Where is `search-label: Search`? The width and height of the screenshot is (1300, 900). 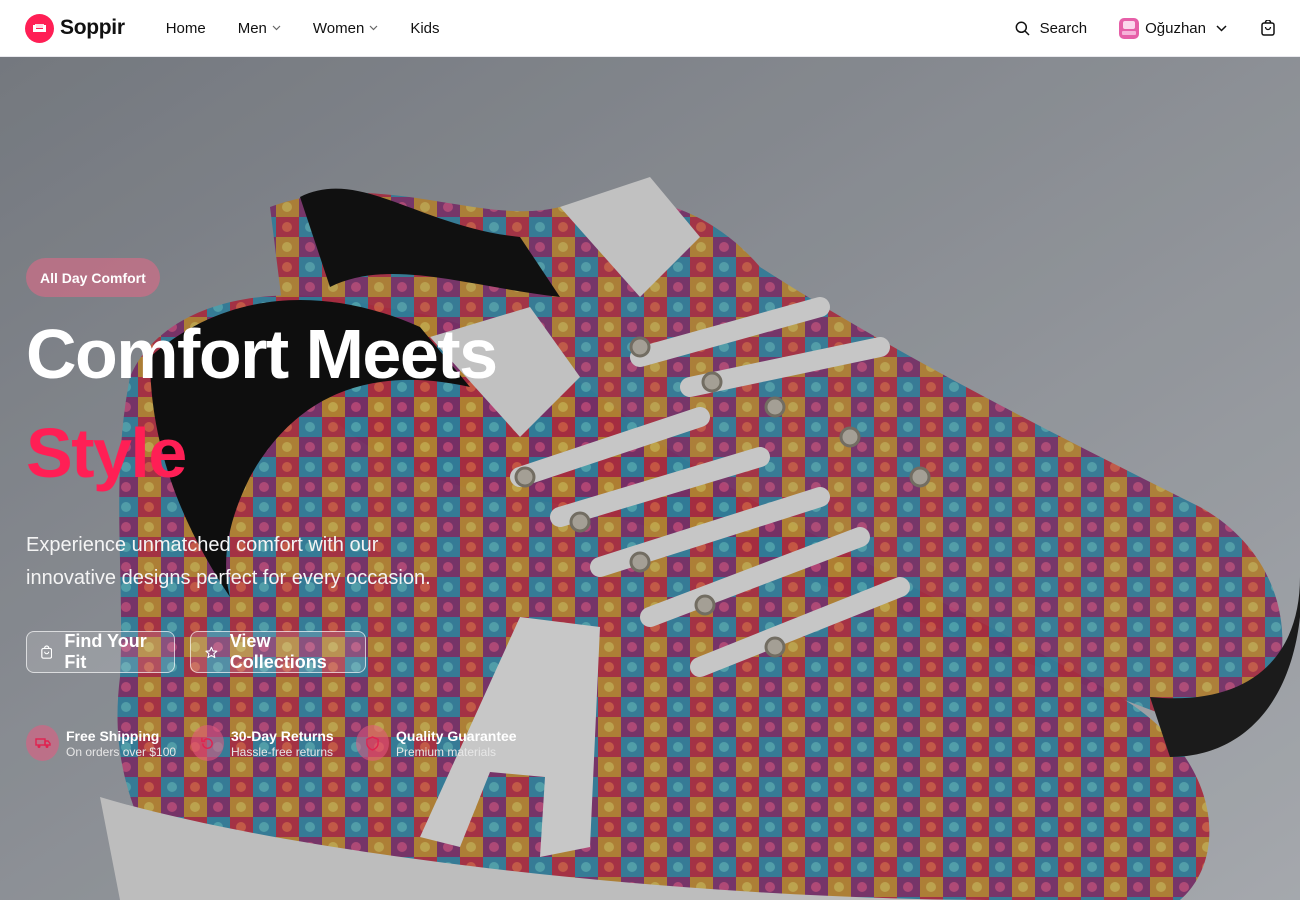 search-label: Search is located at coordinates (1063, 28).